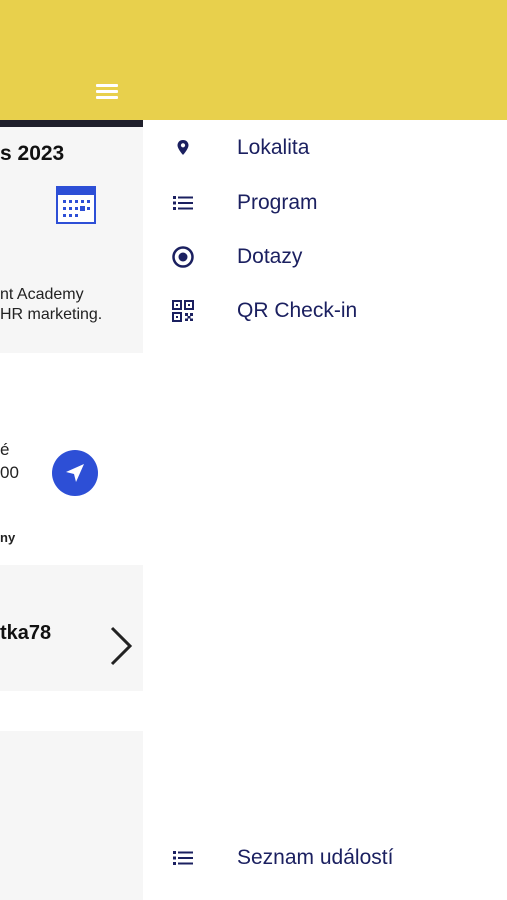  I want to click on bottom-card, so click(71, 815).